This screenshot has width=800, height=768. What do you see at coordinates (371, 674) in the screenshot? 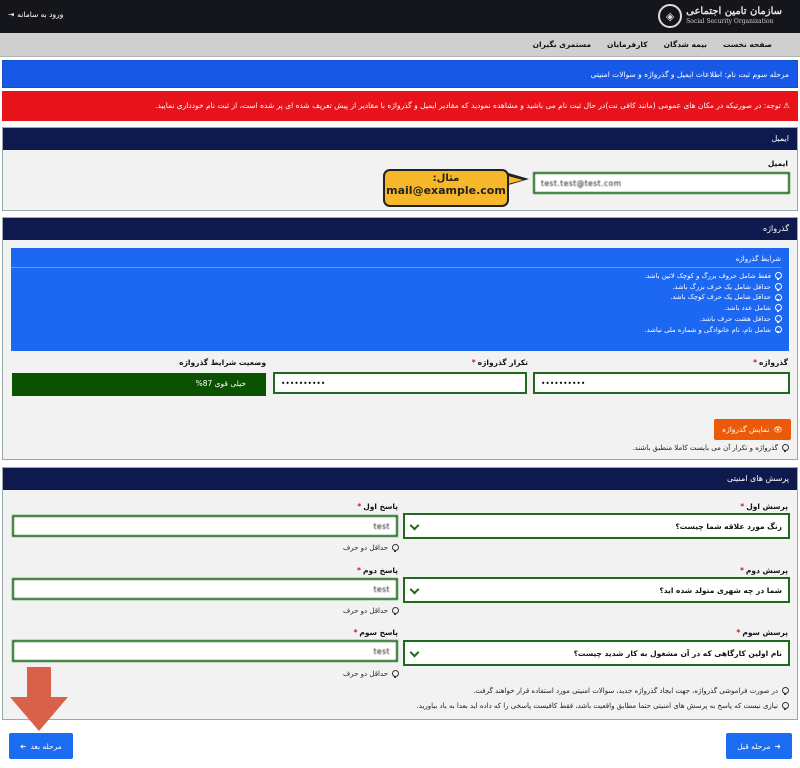
I see `answer3-hint: حداقل دو حرف` at bounding box center [371, 674].